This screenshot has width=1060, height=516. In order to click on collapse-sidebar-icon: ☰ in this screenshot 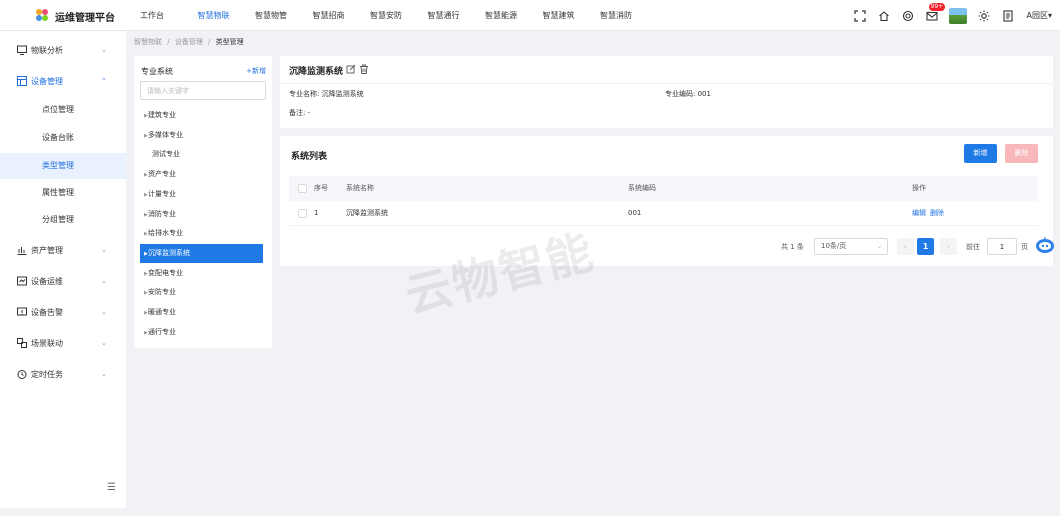, I will do `click(111, 487)`.